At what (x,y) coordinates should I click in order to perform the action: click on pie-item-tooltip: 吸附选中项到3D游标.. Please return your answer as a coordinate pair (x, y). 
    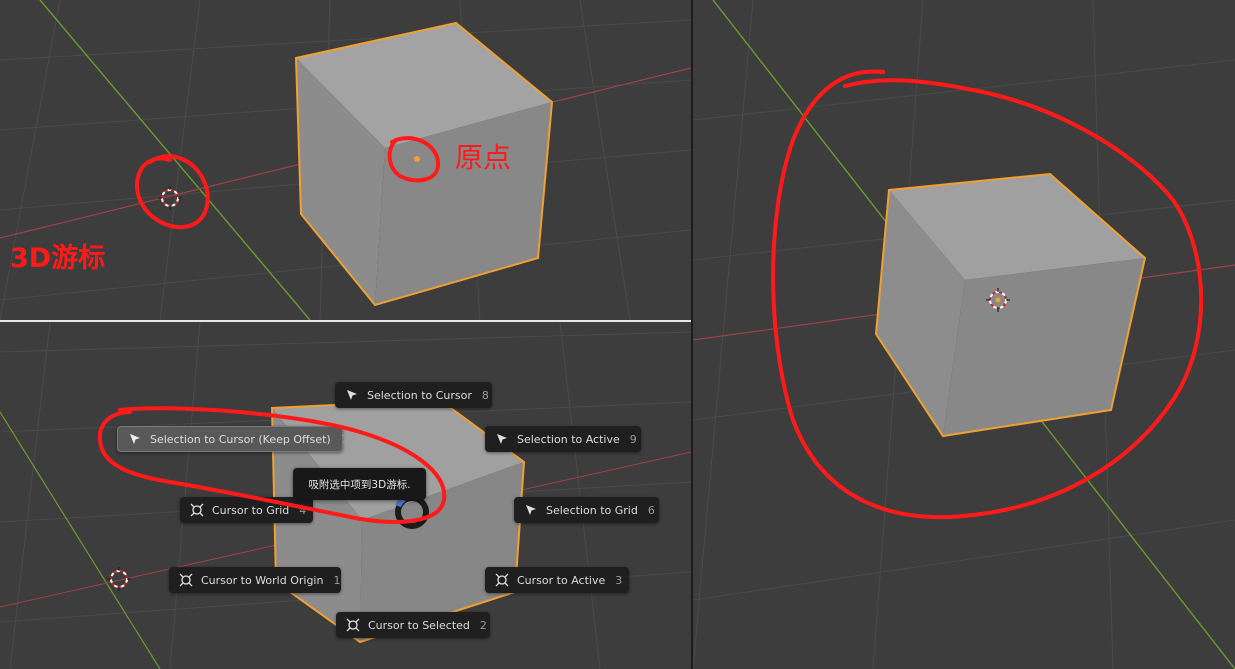
    Looking at the image, I should click on (359, 484).